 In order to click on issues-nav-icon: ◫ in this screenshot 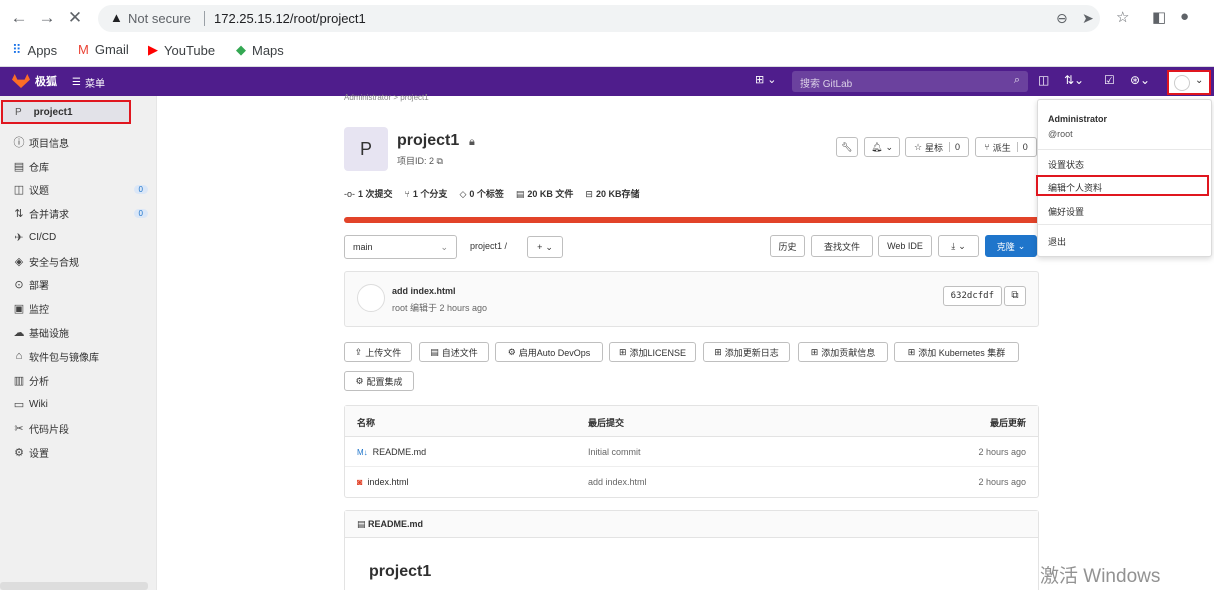, I will do `click(1043, 80)`.